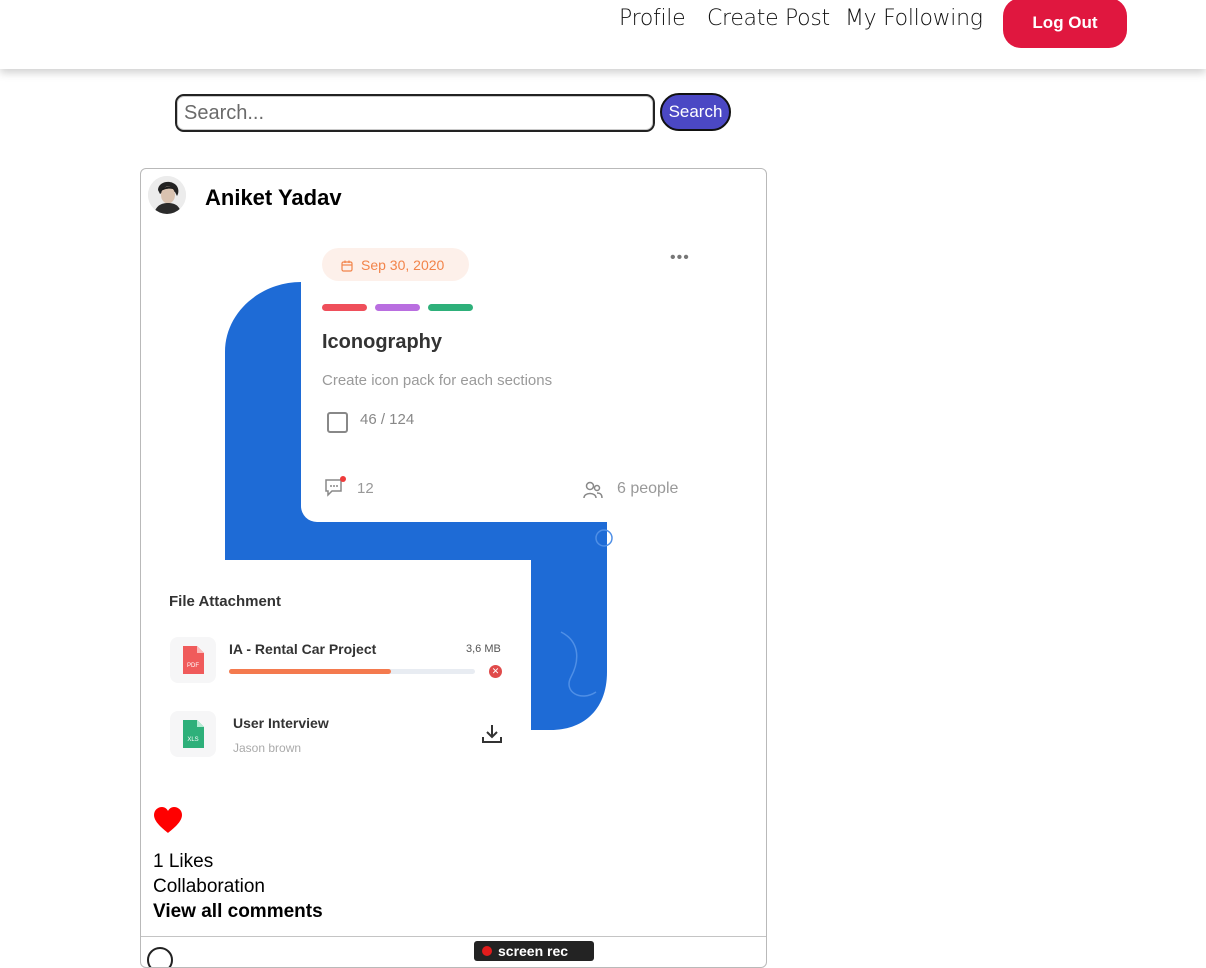 The height and width of the screenshot is (968, 1206). I want to click on tag-bar-red, so click(344, 307).